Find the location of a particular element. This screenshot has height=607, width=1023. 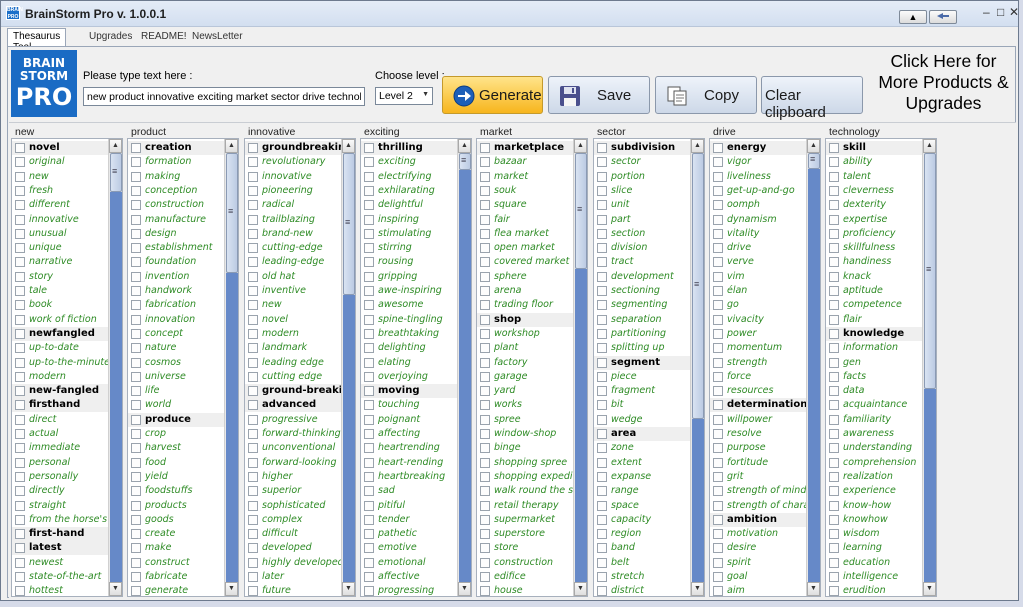

level-dropdown: Level 2 ▼ is located at coordinates (404, 96).